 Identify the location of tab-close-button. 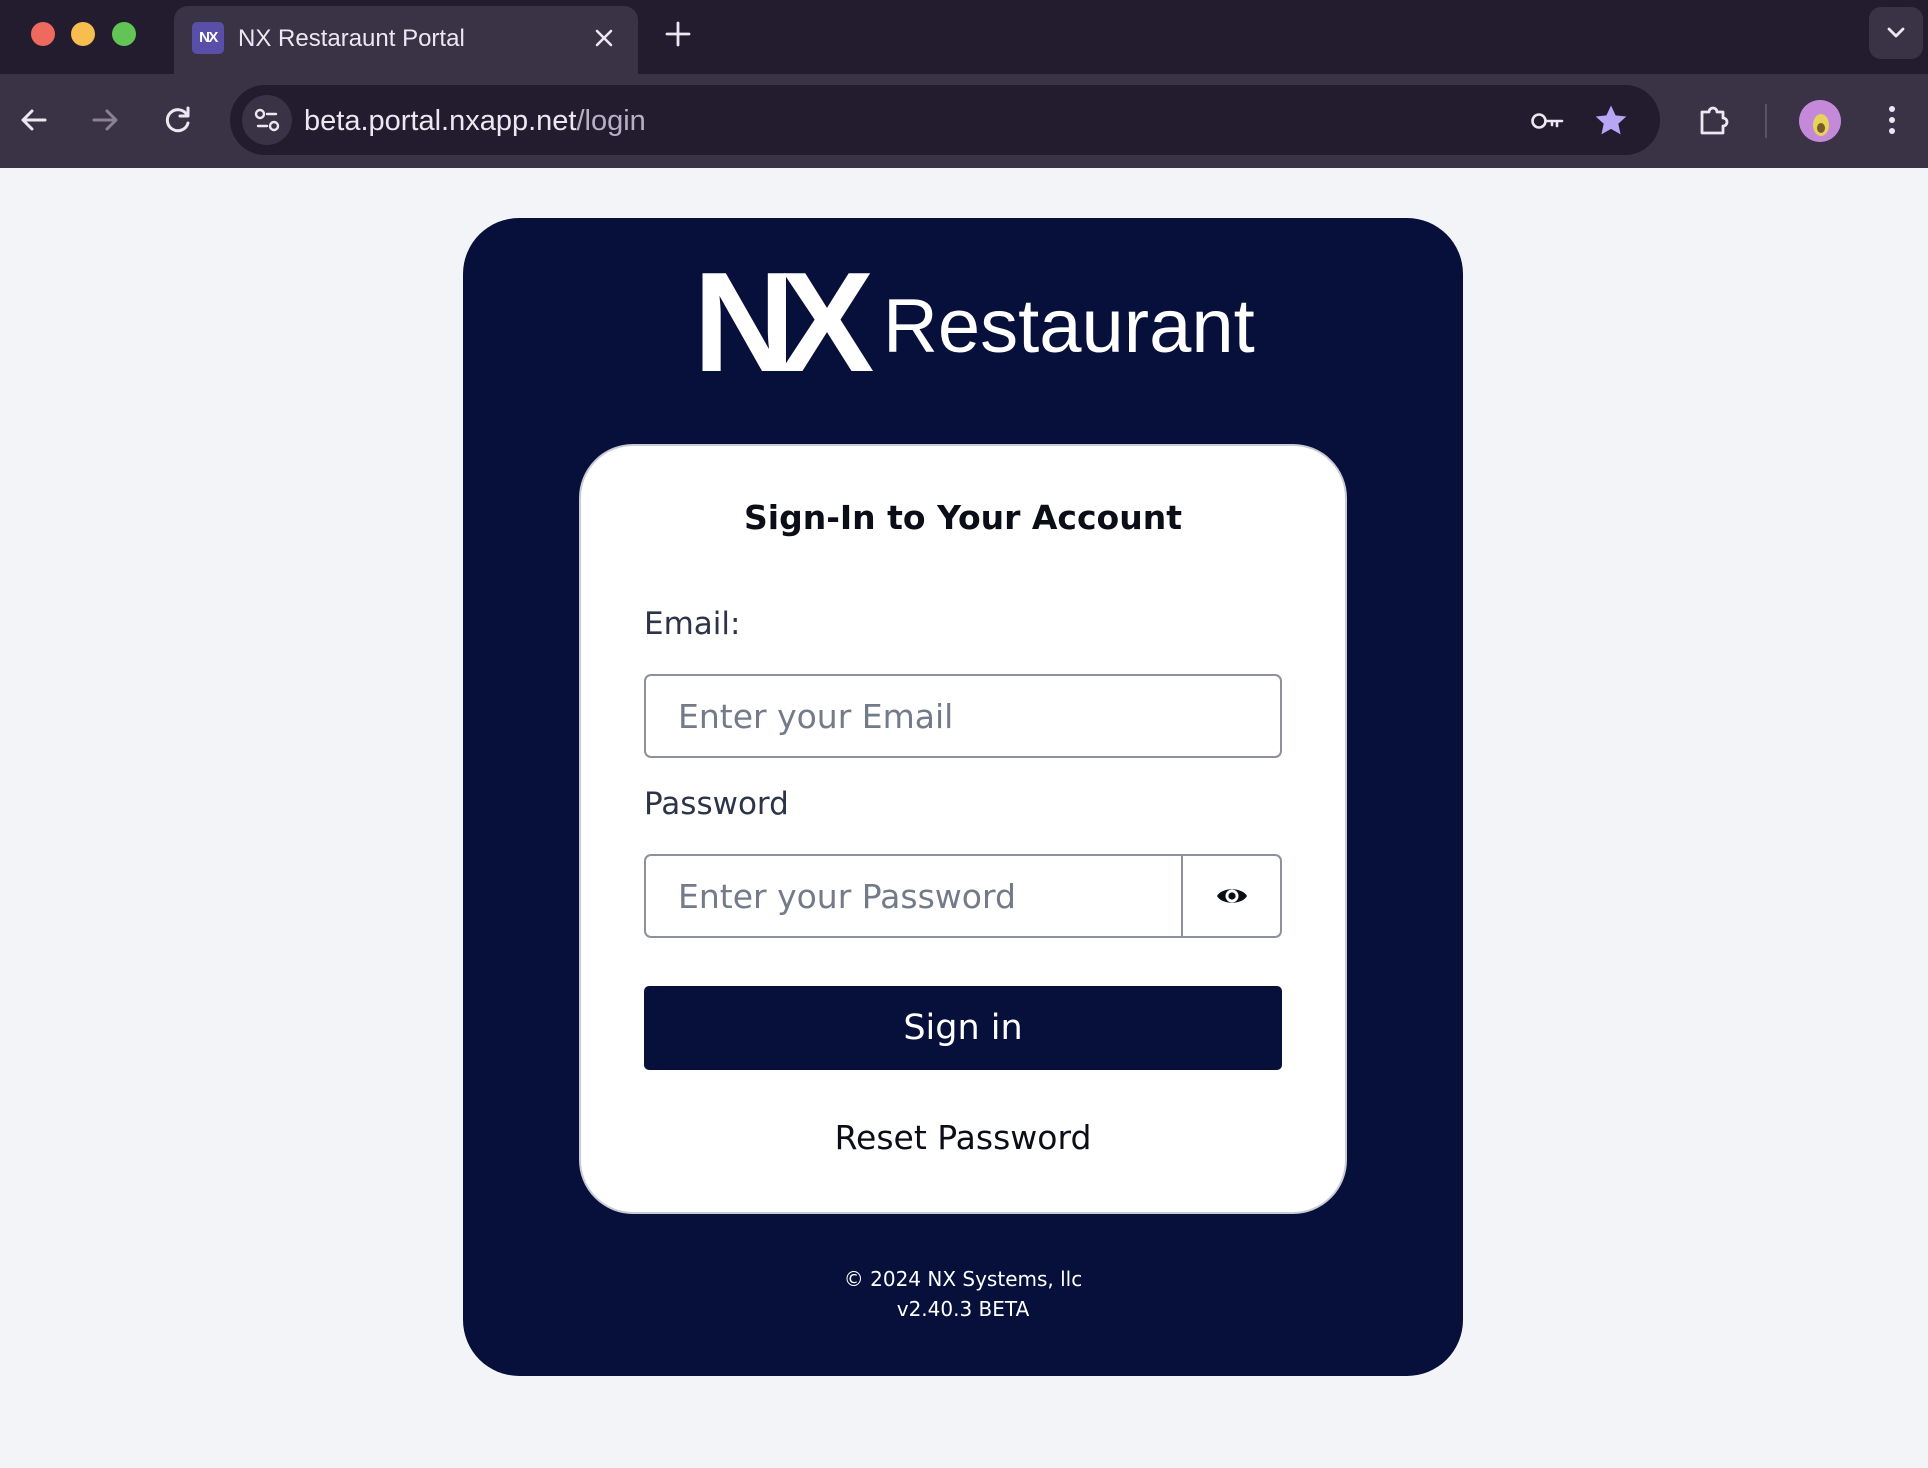
(604, 38).